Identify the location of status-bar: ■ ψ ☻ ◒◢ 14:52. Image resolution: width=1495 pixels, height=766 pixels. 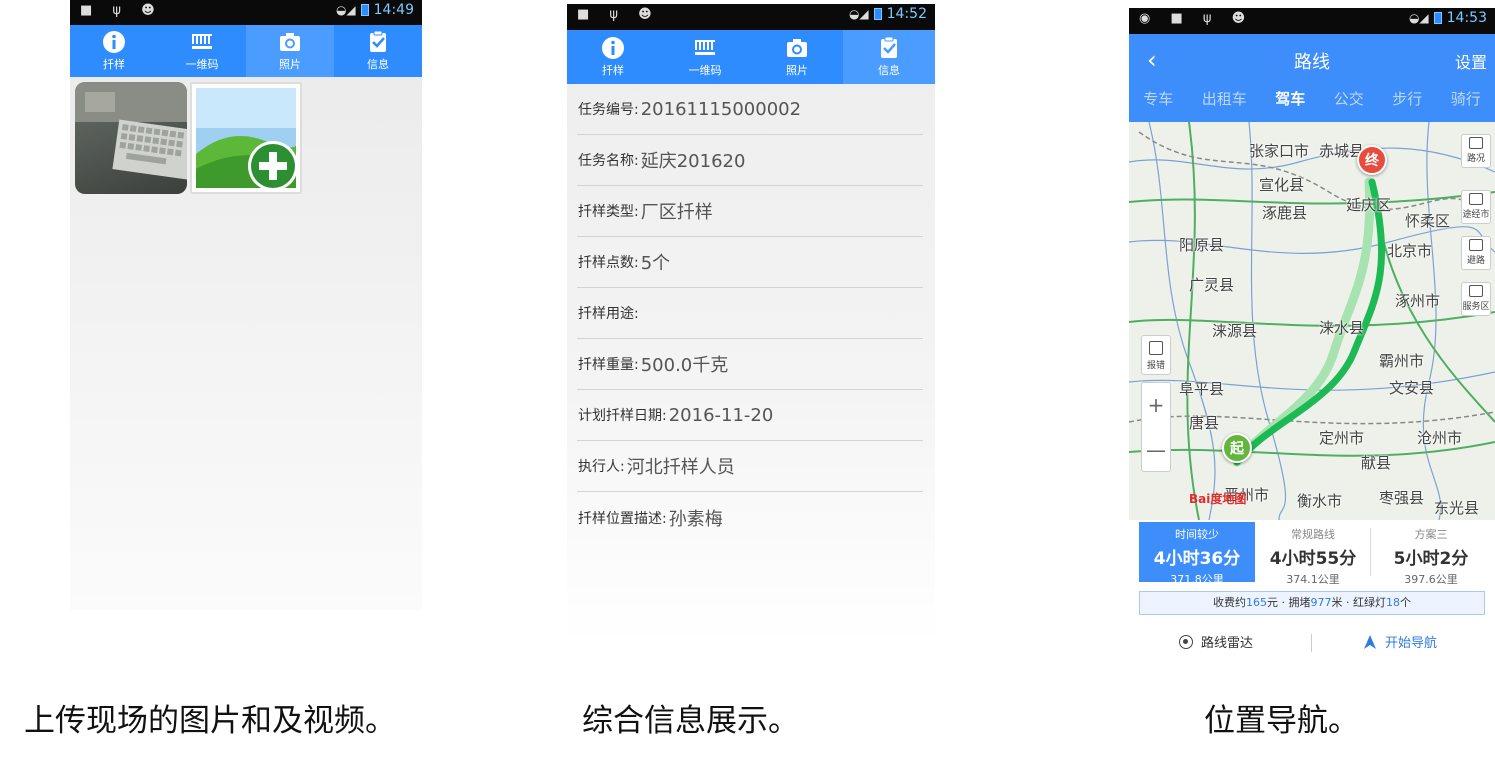
(751, 17).